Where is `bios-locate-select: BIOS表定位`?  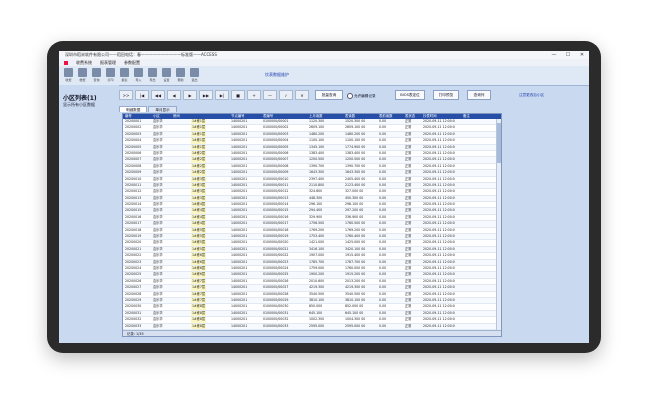
bios-locate-select: BIOS表定位 is located at coordinates (410, 95).